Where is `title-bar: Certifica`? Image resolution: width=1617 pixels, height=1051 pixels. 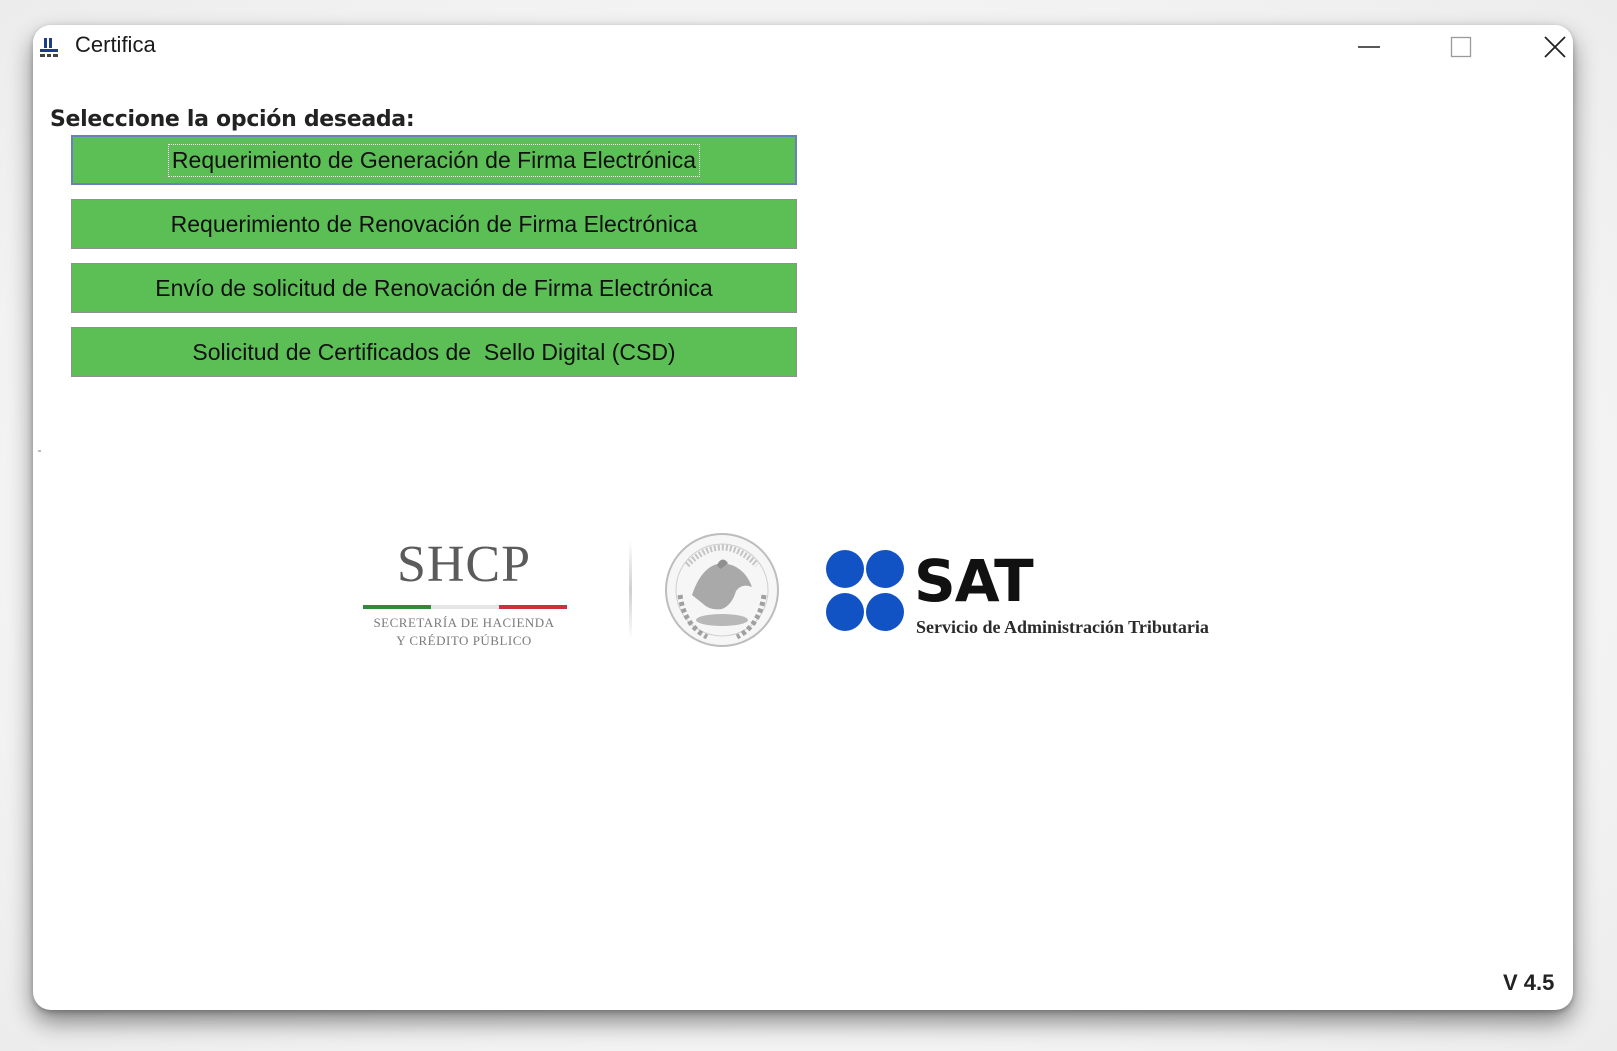 title-bar: Certifica is located at coordinates (803, 47).